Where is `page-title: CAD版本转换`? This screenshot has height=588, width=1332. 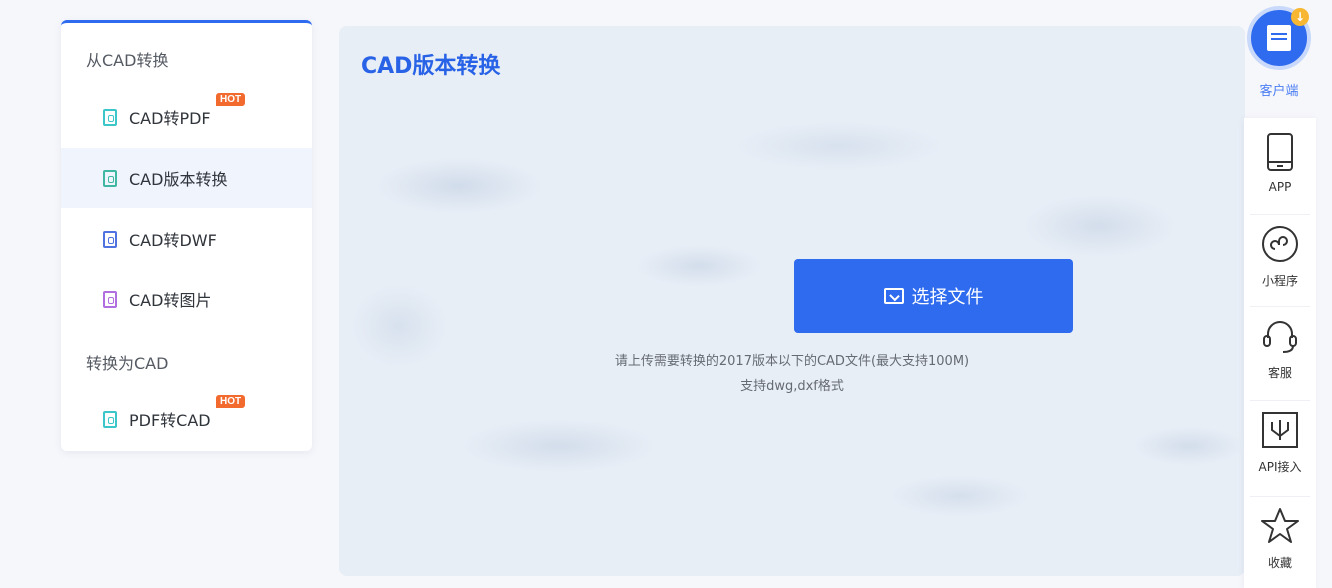
page-title: CAD版本转换 is located at coordinates (431, 66).